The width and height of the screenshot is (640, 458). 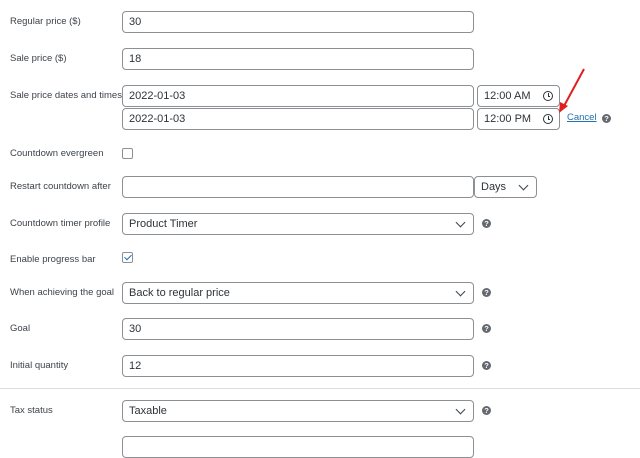 I want to click on section-divider, so click(x=320, y=388).